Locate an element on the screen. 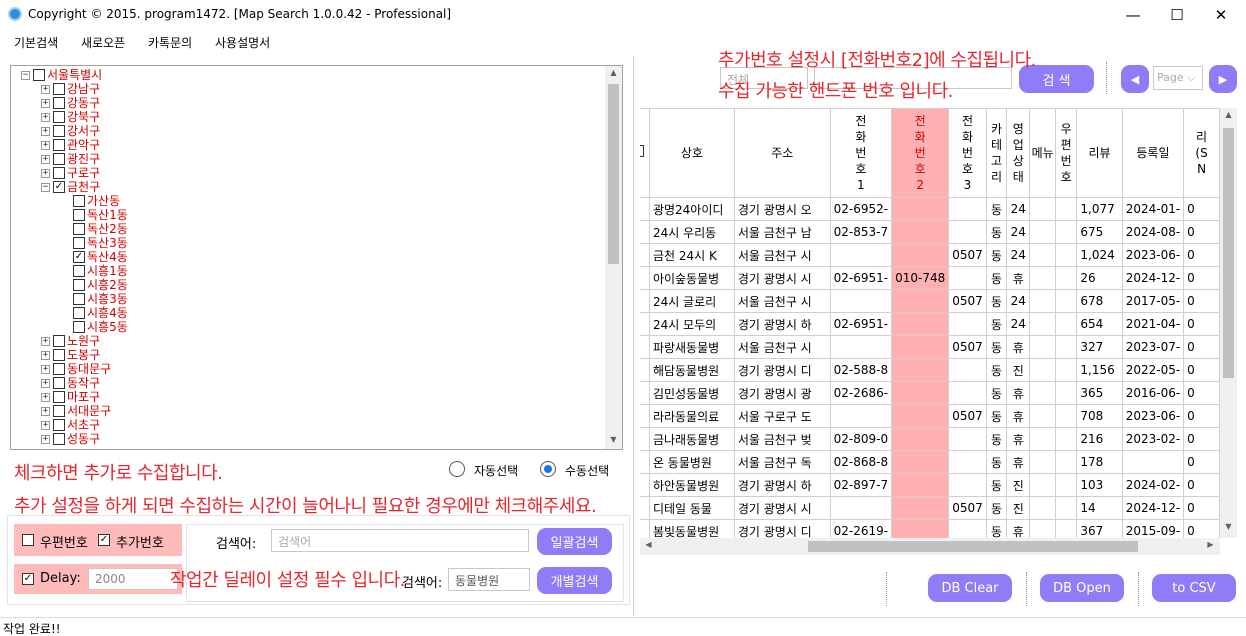 This screenshot has height=636, width=1246. tree-node-dong: 독산1동 is located at coordinates (100, 215).